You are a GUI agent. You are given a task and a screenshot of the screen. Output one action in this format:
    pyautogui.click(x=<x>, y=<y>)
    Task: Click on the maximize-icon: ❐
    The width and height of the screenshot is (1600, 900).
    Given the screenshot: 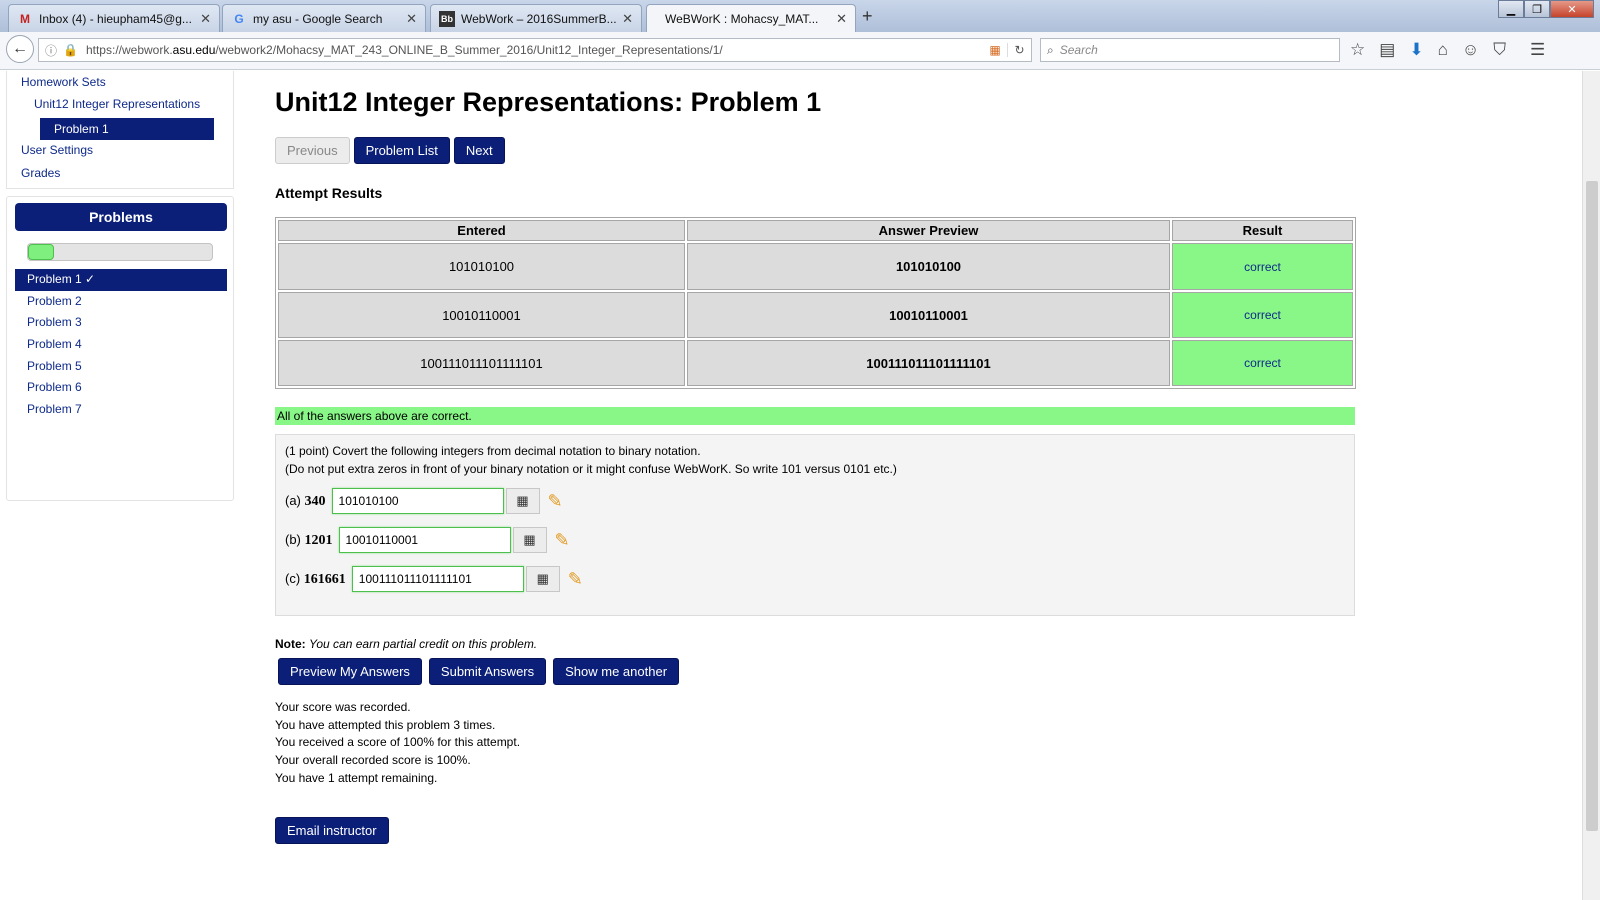 What is the action you would take?
    pyautogui.click(x=1537, y=9)
    